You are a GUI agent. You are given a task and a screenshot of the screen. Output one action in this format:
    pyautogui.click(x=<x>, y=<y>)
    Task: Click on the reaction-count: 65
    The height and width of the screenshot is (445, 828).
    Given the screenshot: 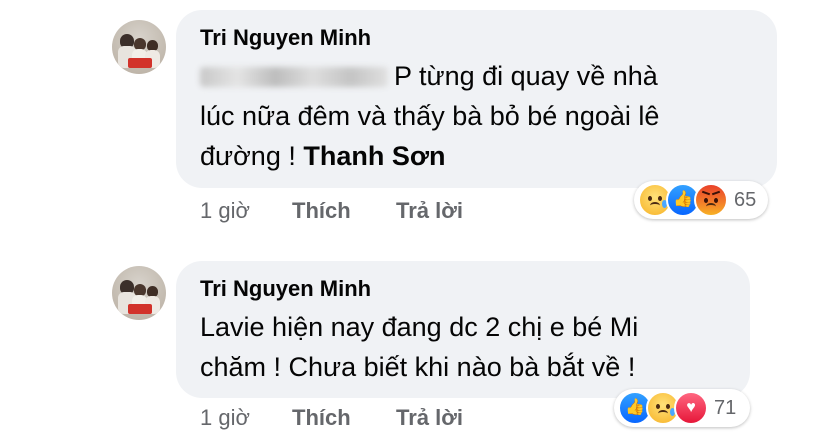 What is the action you would take?
    pyautogui.click(x=745, y=199)
    